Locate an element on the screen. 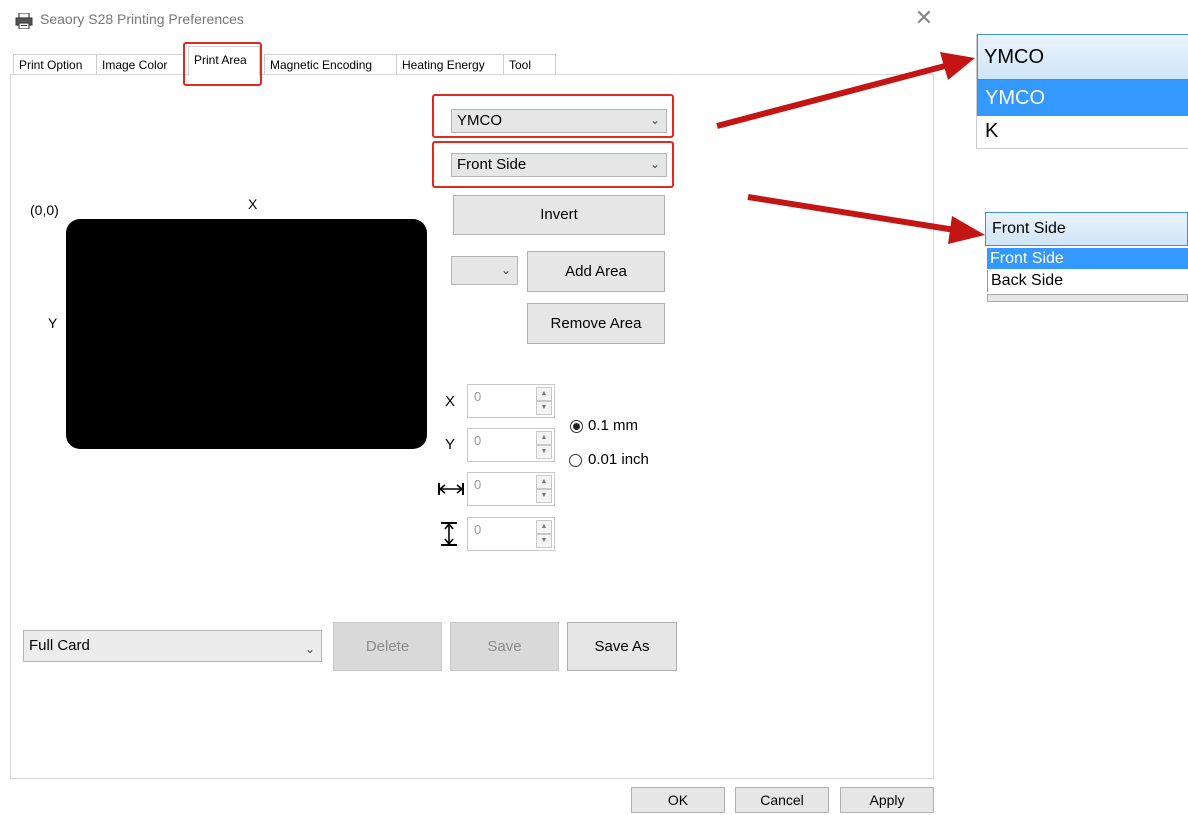 This screenshot has height=815, width=1188. popup-current-value: Front Side is located at coordinates (1086, 229).